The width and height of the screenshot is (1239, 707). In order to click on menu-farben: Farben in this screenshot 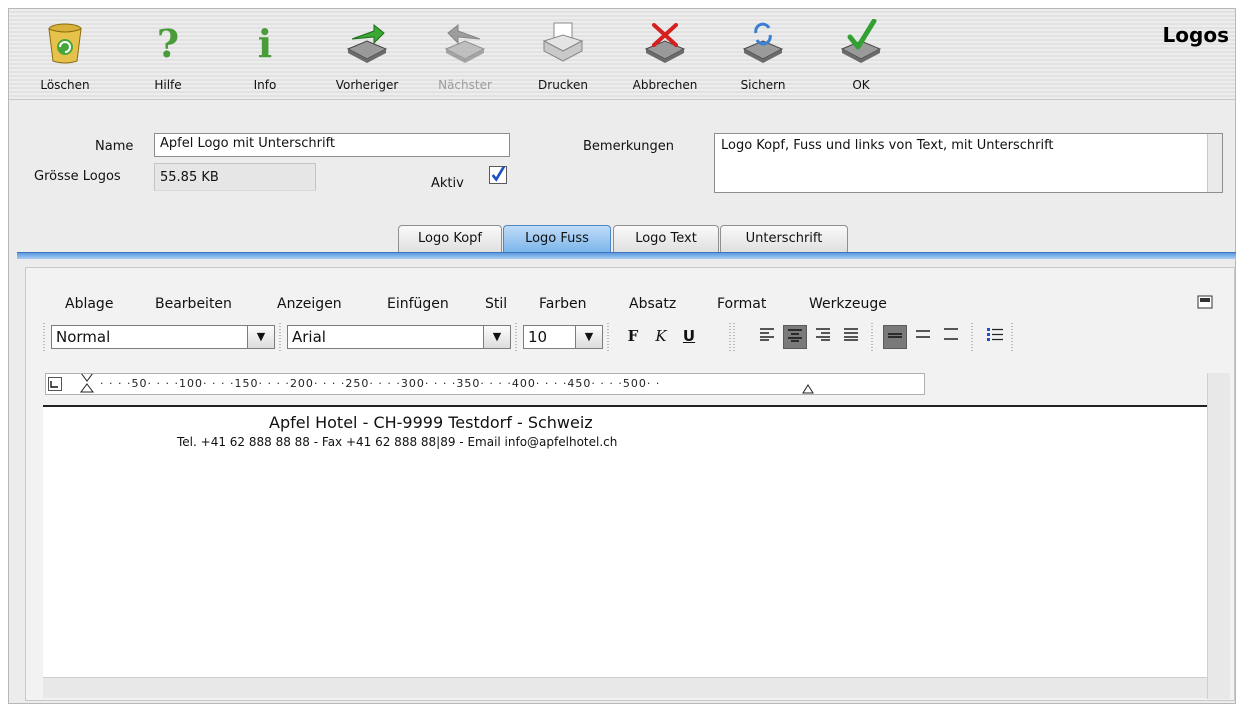, I will do `click(562, 304)`.